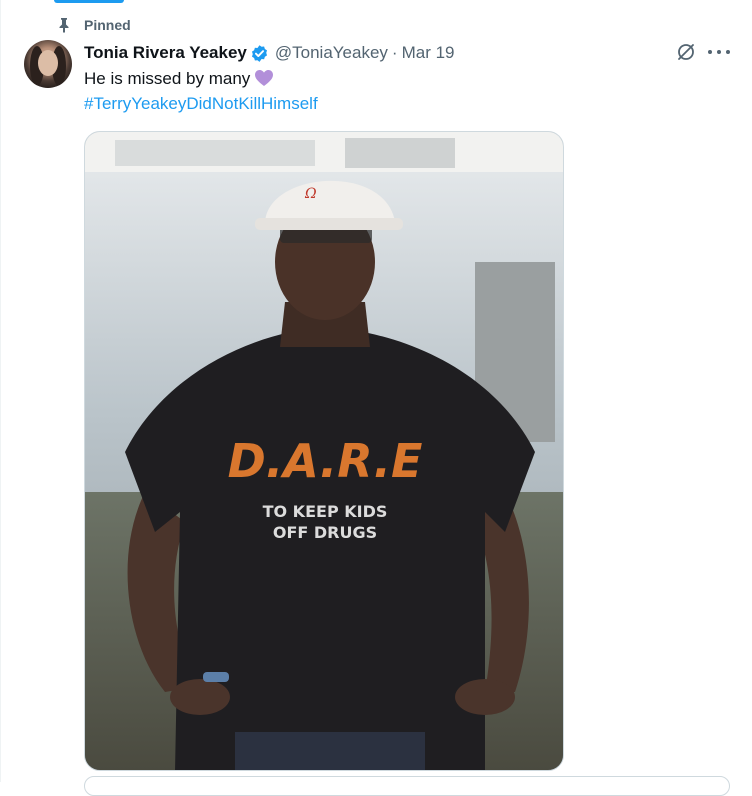  Describe the element at coordinates (686, 52) in the screenshot. I see `grok-icon` at that location.